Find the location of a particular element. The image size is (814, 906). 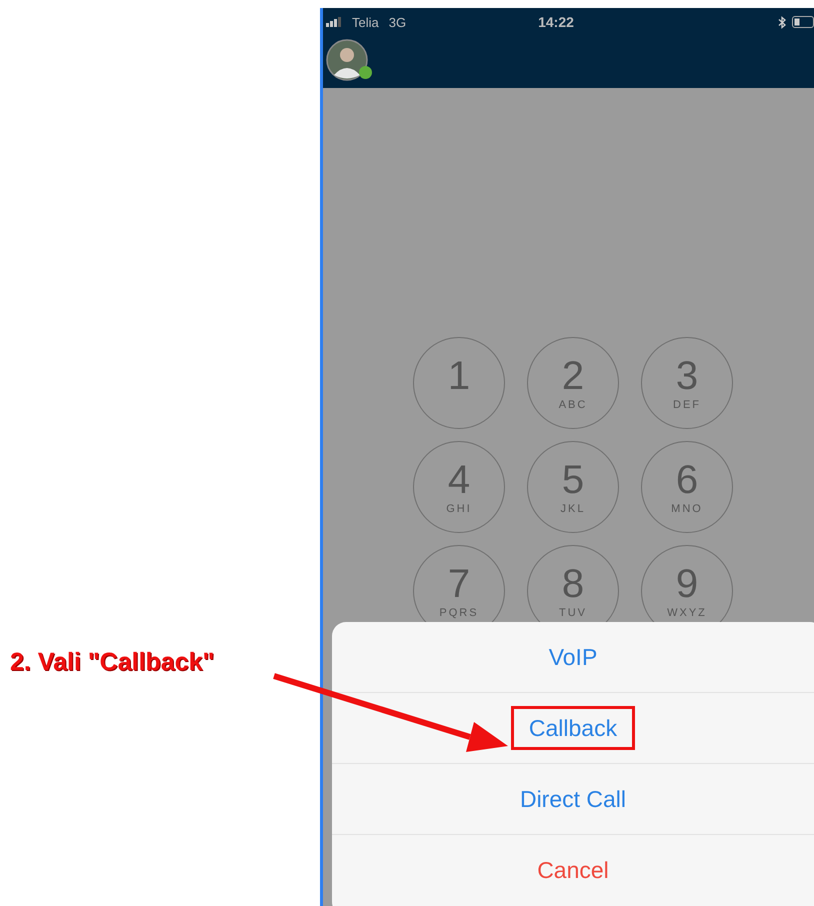

annotation-label: 2. Vali "Callback" is located at coordinates (112, 662).